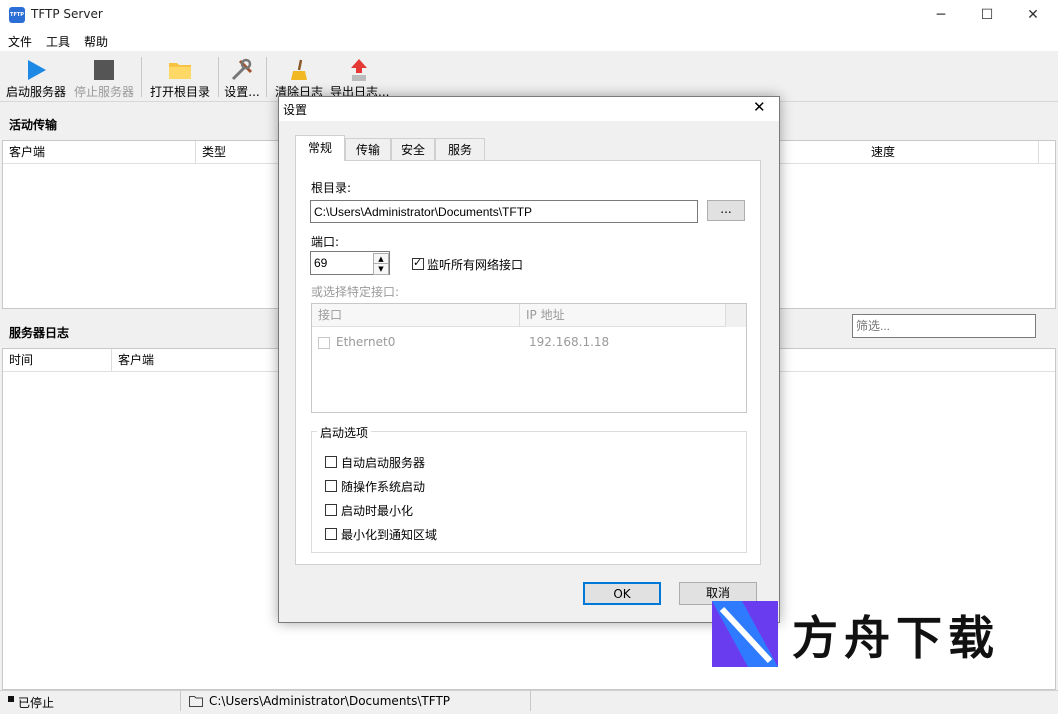  Describe the element at coordinates (529, 109) in the screenshot. I see `dialog-title-bar` at that location.